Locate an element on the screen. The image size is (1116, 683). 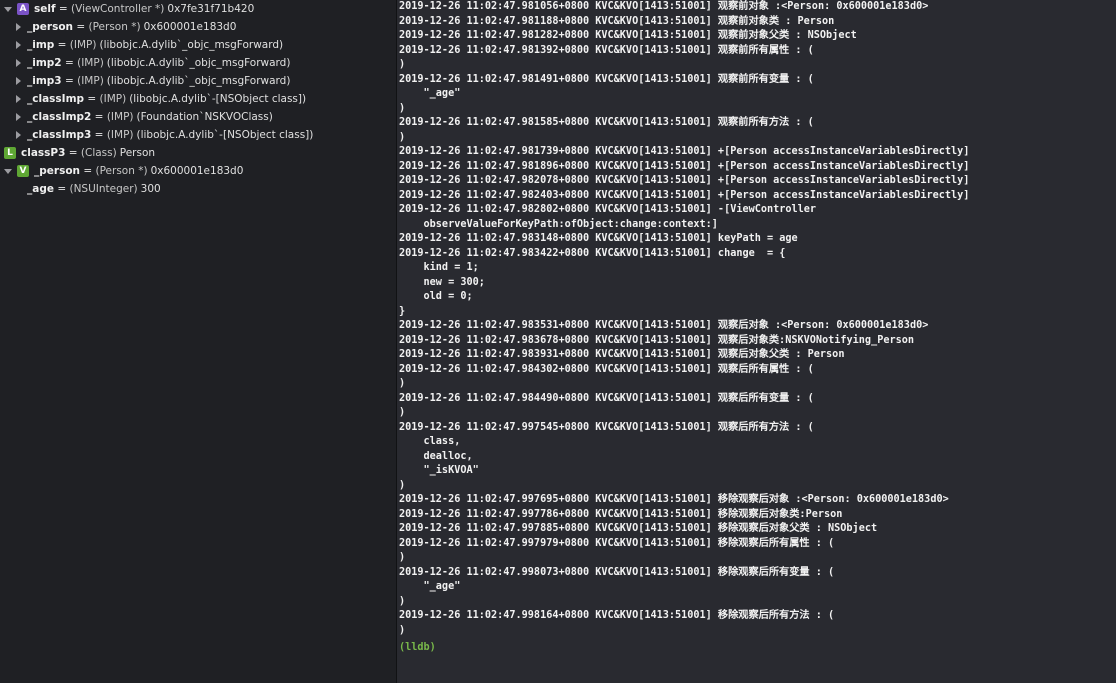
variable-row: _person = (Person *) 0x600001e183d0 is located at coordinates (198, 27).